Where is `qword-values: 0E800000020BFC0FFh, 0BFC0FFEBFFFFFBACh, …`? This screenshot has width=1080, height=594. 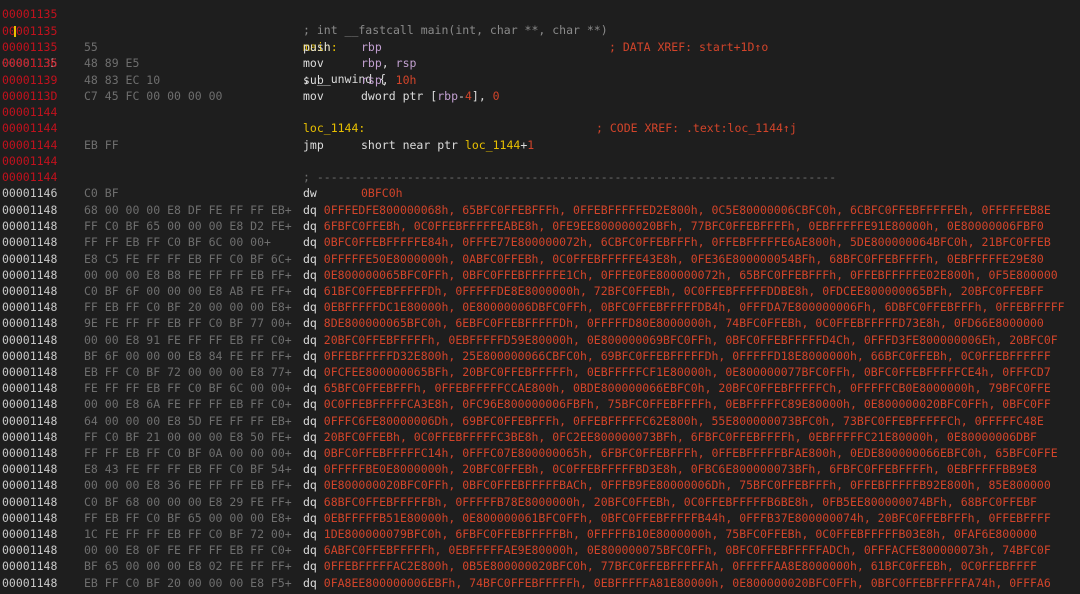 qword-values: 0E800000020BFC0FFh, 0BFC0FFEBFFFFFBACh, … is located at coordinates (687, 485).